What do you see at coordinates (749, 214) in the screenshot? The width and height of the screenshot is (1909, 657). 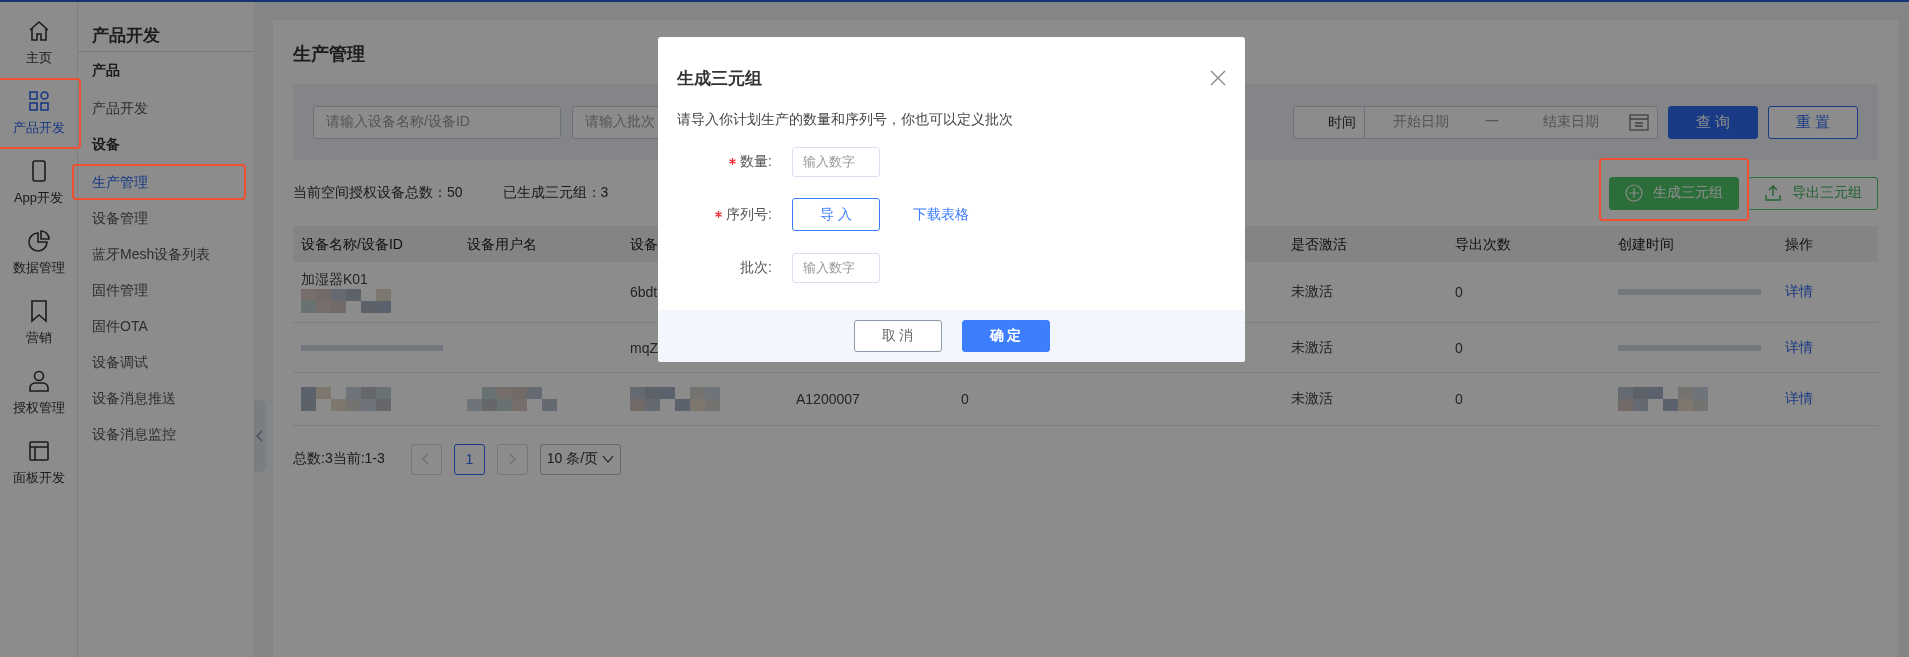 I see `field-label: 序列号:` at bounding box center [749, 214].